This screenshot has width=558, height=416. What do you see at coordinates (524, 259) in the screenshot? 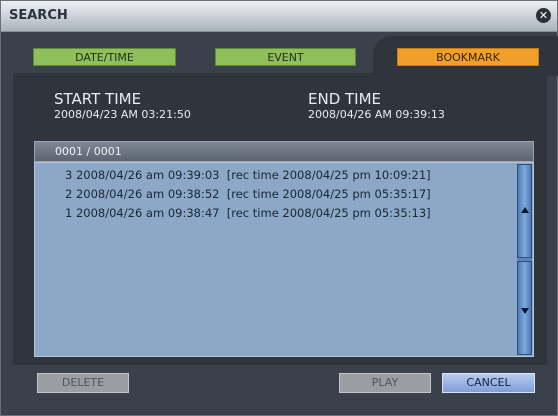
I see `list-scrollbar` at bounding box center [524, 259].